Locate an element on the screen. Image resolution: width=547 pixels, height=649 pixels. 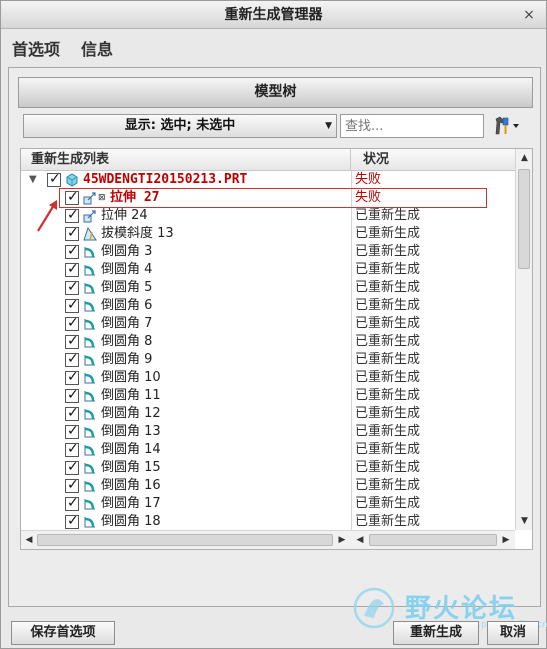
tree-row: 倒圆角 10 已重新生成 is located at coordinates (268, 377).